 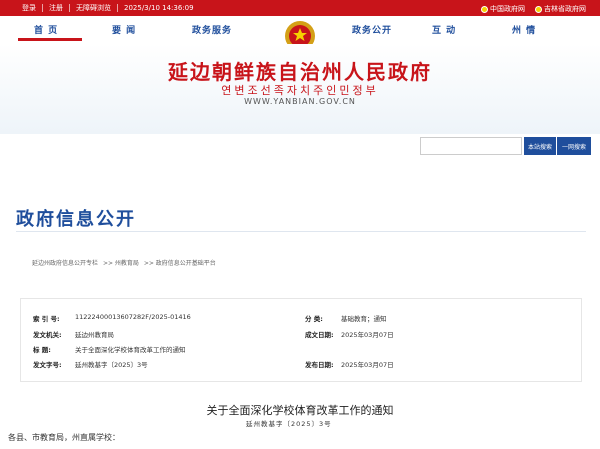 I want to click on meta-label: 发文字号:, so click(x=47, y=365).